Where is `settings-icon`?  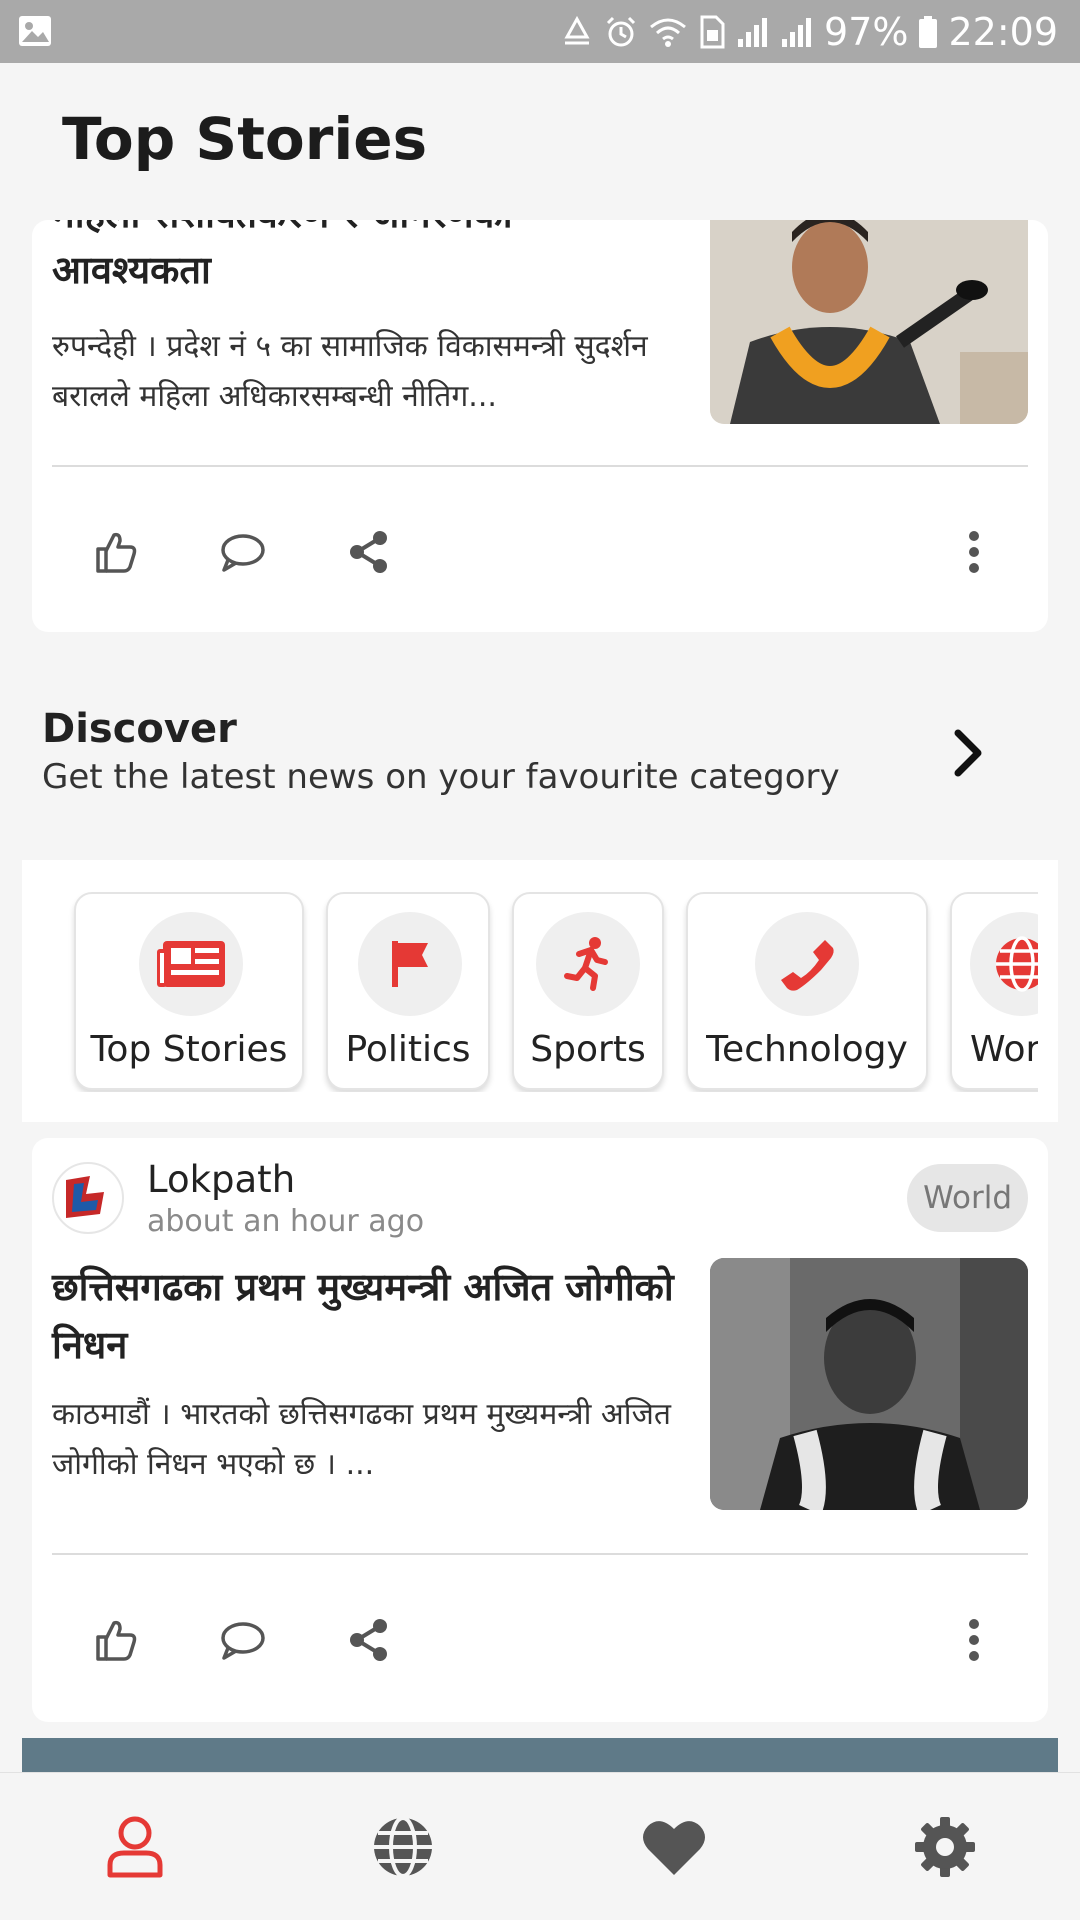 settings-icon is located at coordinates (945, 1847).